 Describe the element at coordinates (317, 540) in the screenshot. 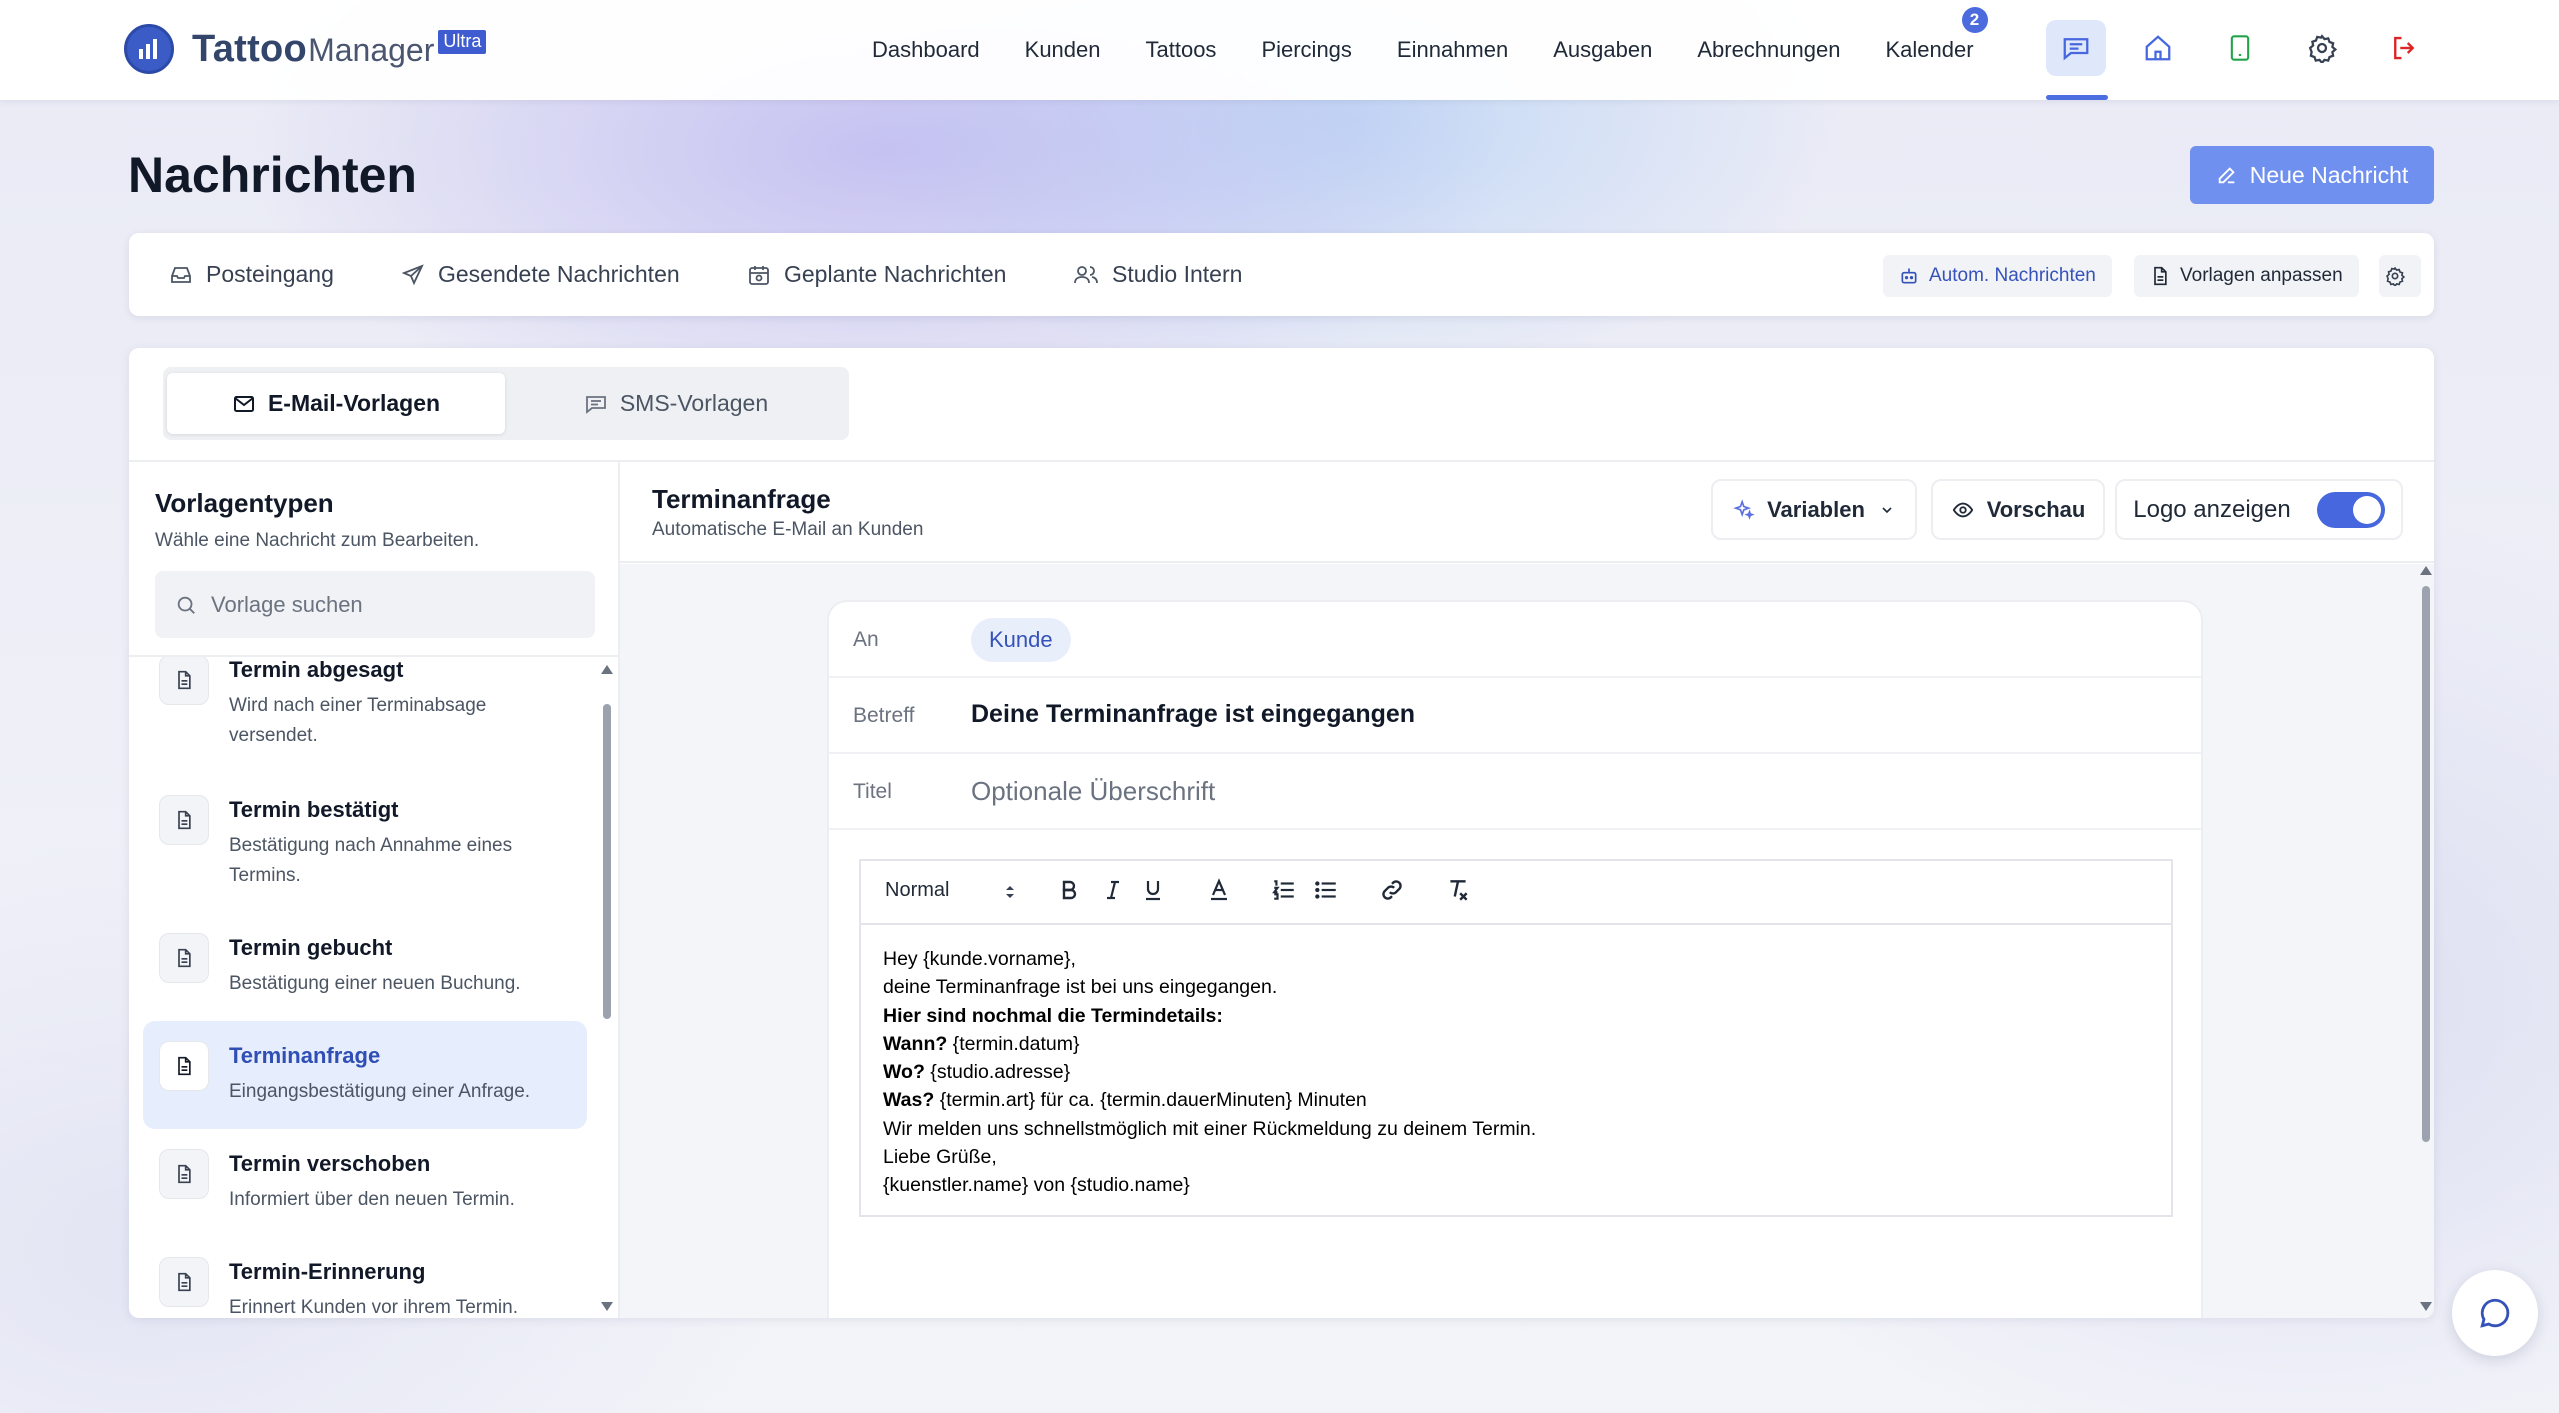

I see `sidebar-subtitle: Wähle eine Nachricht zum Bearbeiten.` at that location.